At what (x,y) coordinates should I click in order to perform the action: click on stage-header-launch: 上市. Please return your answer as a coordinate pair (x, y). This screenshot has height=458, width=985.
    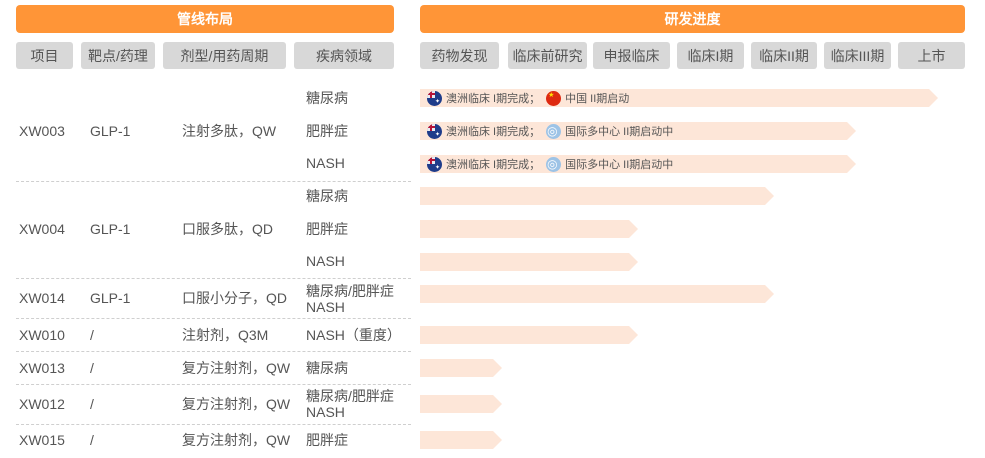
    Looking at the image, I should click on (931, 55).